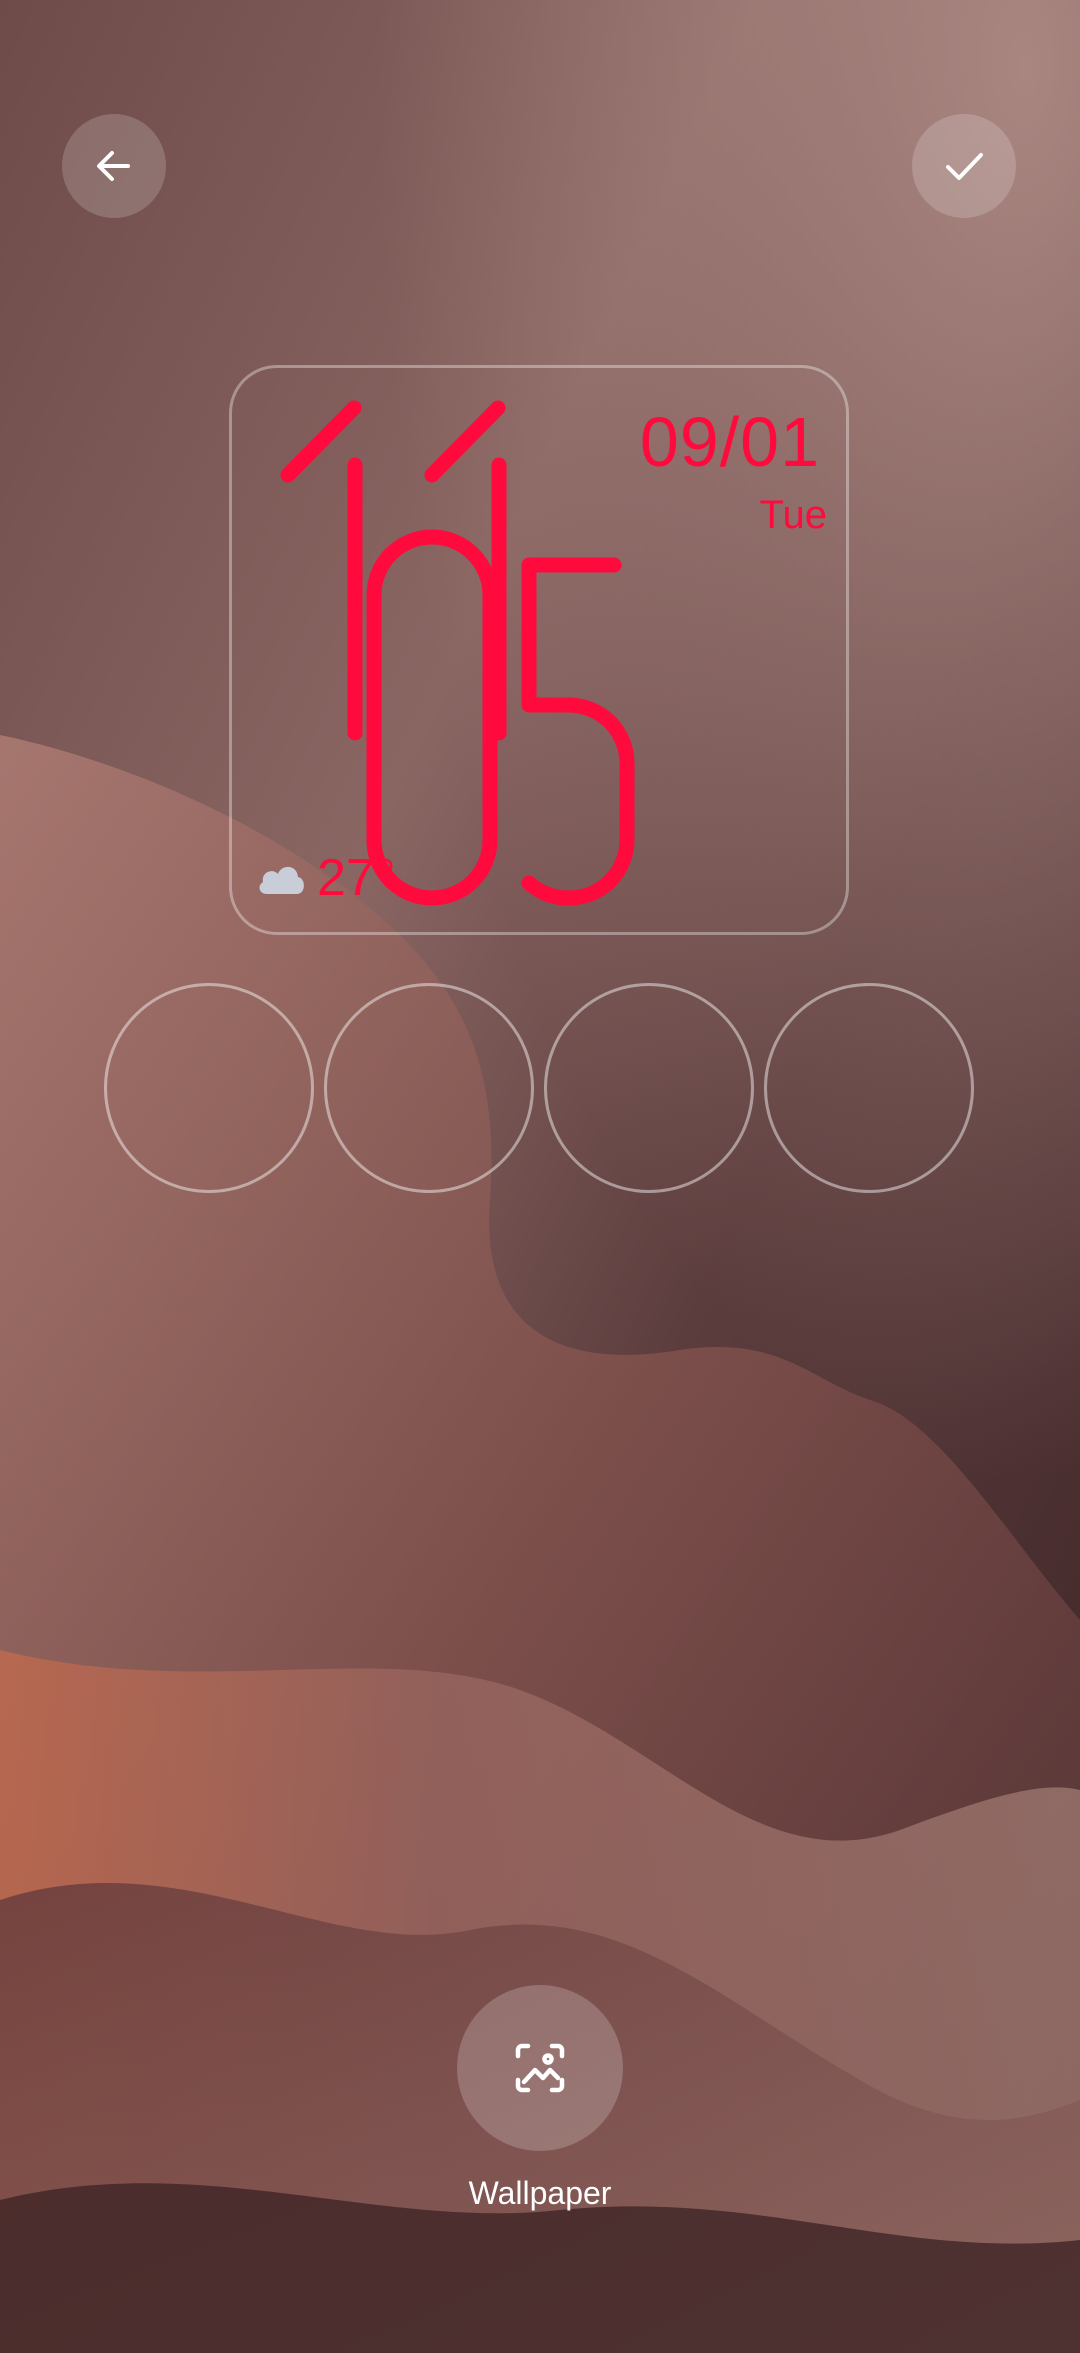  I want to click on weather-info: 27°, so click(325, 878).